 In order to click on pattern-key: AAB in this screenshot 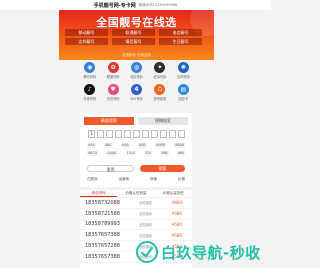, I will do `click(125, 145)`.